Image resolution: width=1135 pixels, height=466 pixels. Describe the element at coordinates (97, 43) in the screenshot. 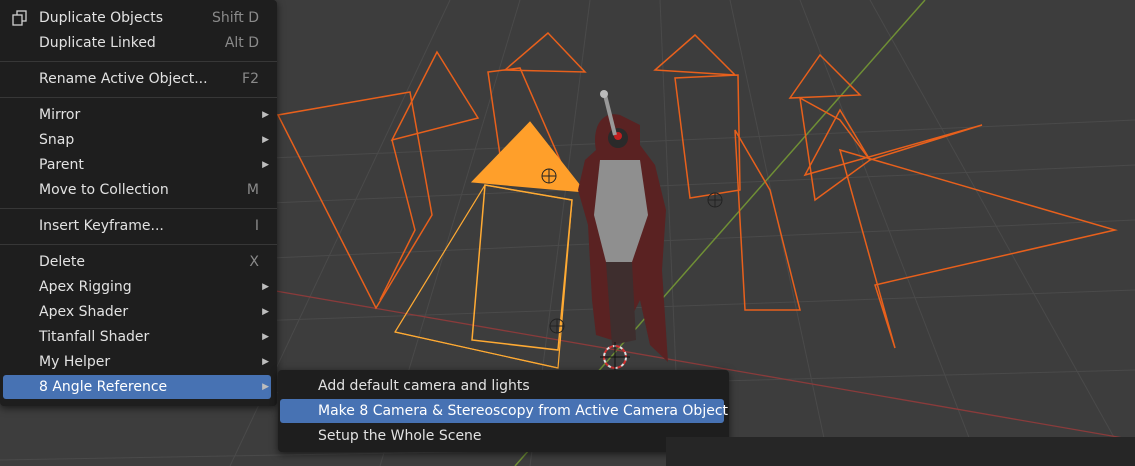

I see `menu-item-label: Duplicate Linked` at that location.